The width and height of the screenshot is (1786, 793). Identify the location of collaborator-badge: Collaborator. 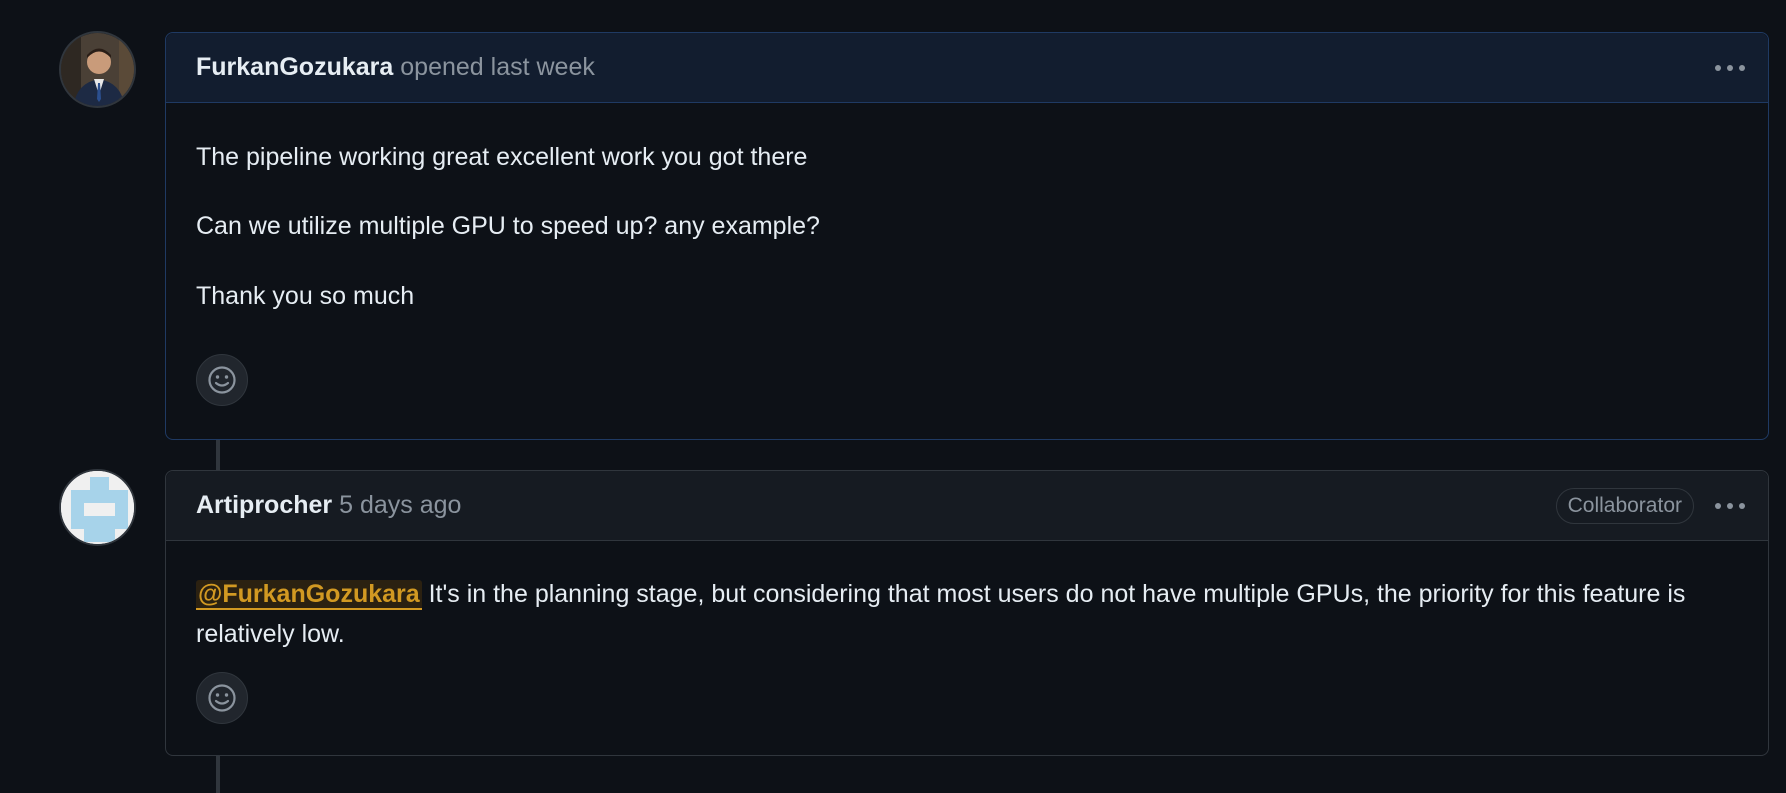
(1624, 505).